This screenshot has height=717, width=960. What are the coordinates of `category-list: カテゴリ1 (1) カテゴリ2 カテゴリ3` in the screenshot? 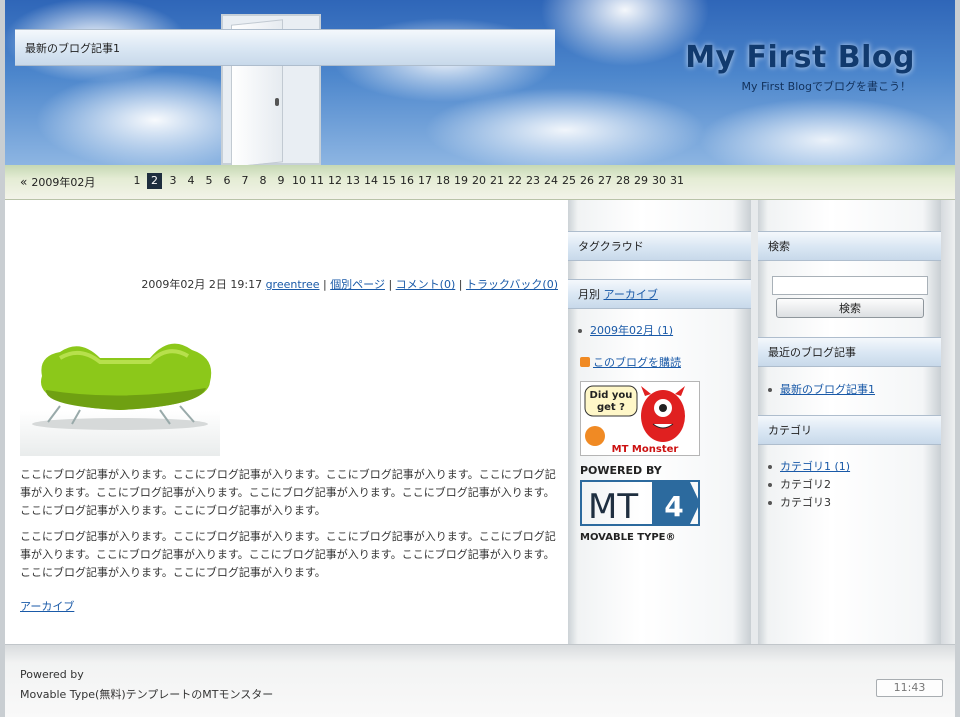 It's located at (809, 486).